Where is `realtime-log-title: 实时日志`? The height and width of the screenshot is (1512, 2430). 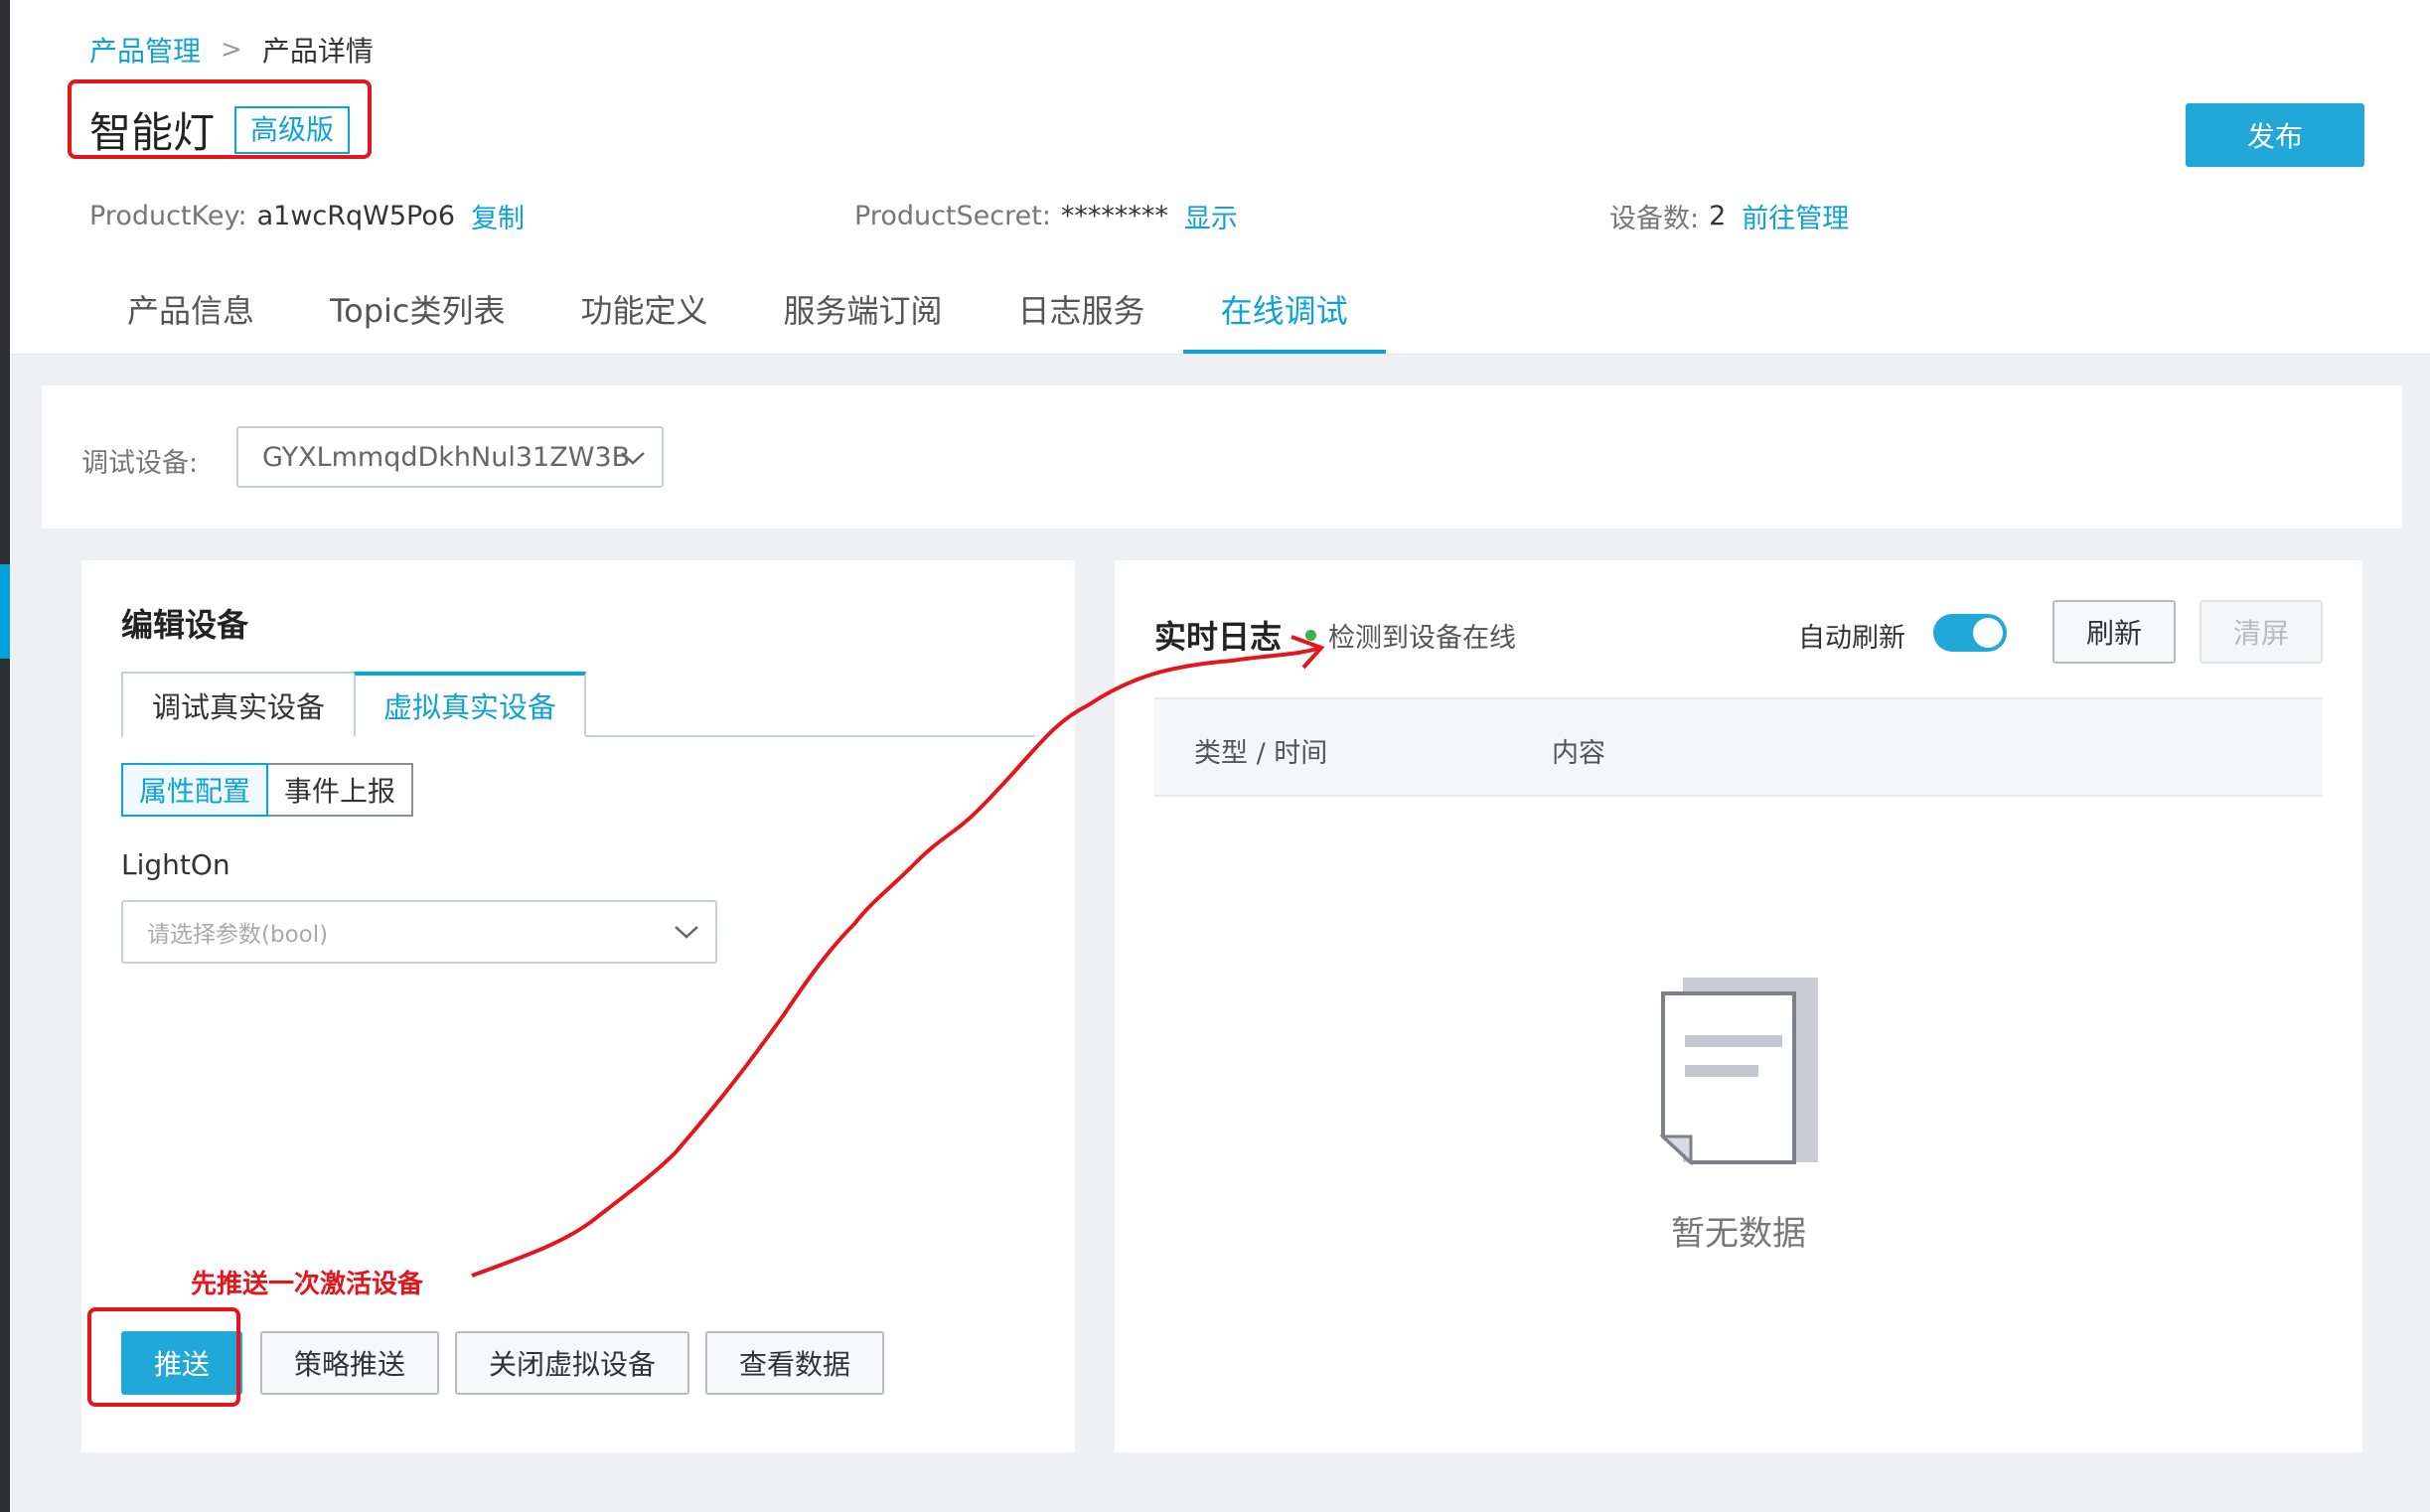
realtime-log-title: 实时日志 is located at coordinates (1218, 637).